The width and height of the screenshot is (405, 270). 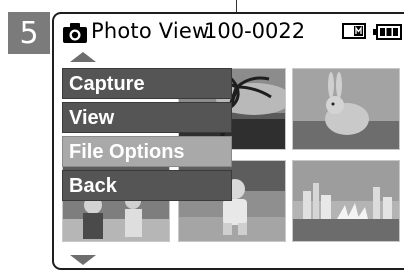 I want to click on menu-item-view: View, so click(x=147, y=117).